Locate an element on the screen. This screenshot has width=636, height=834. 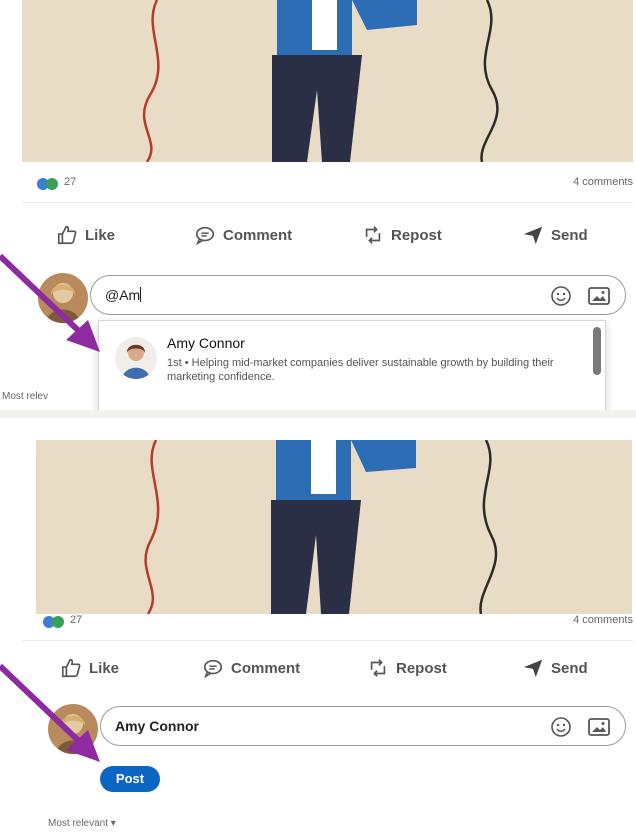
text-caret is located at coordinates (141, 294).